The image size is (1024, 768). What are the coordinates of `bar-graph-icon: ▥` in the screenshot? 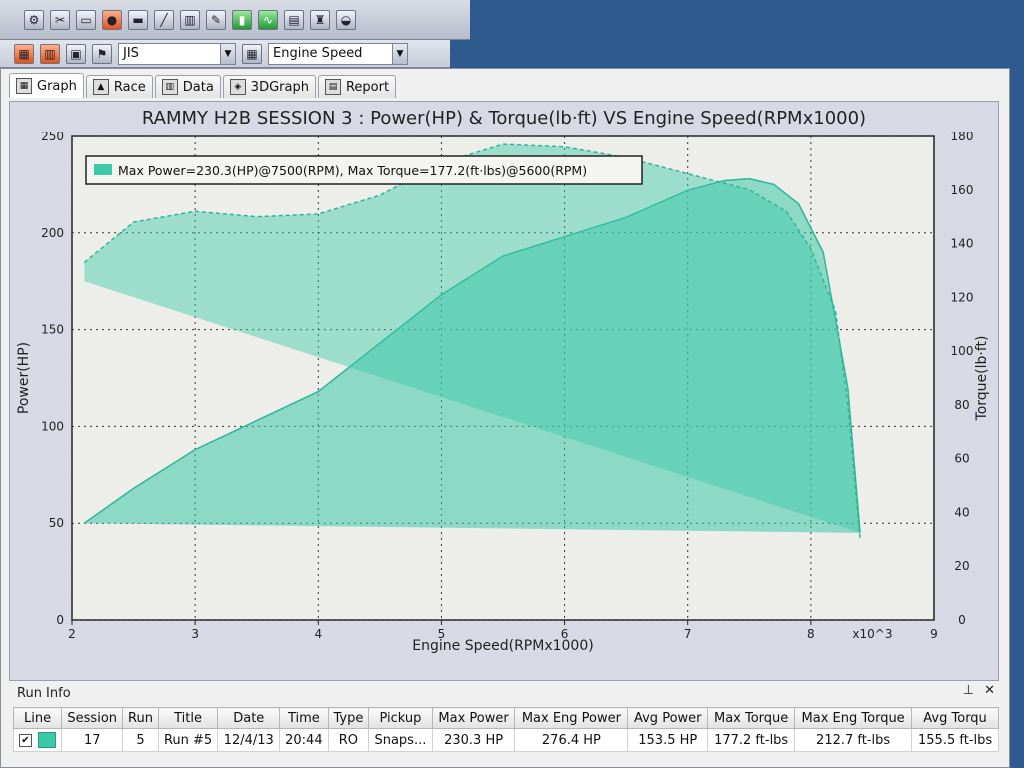 It's located at (190, 19).